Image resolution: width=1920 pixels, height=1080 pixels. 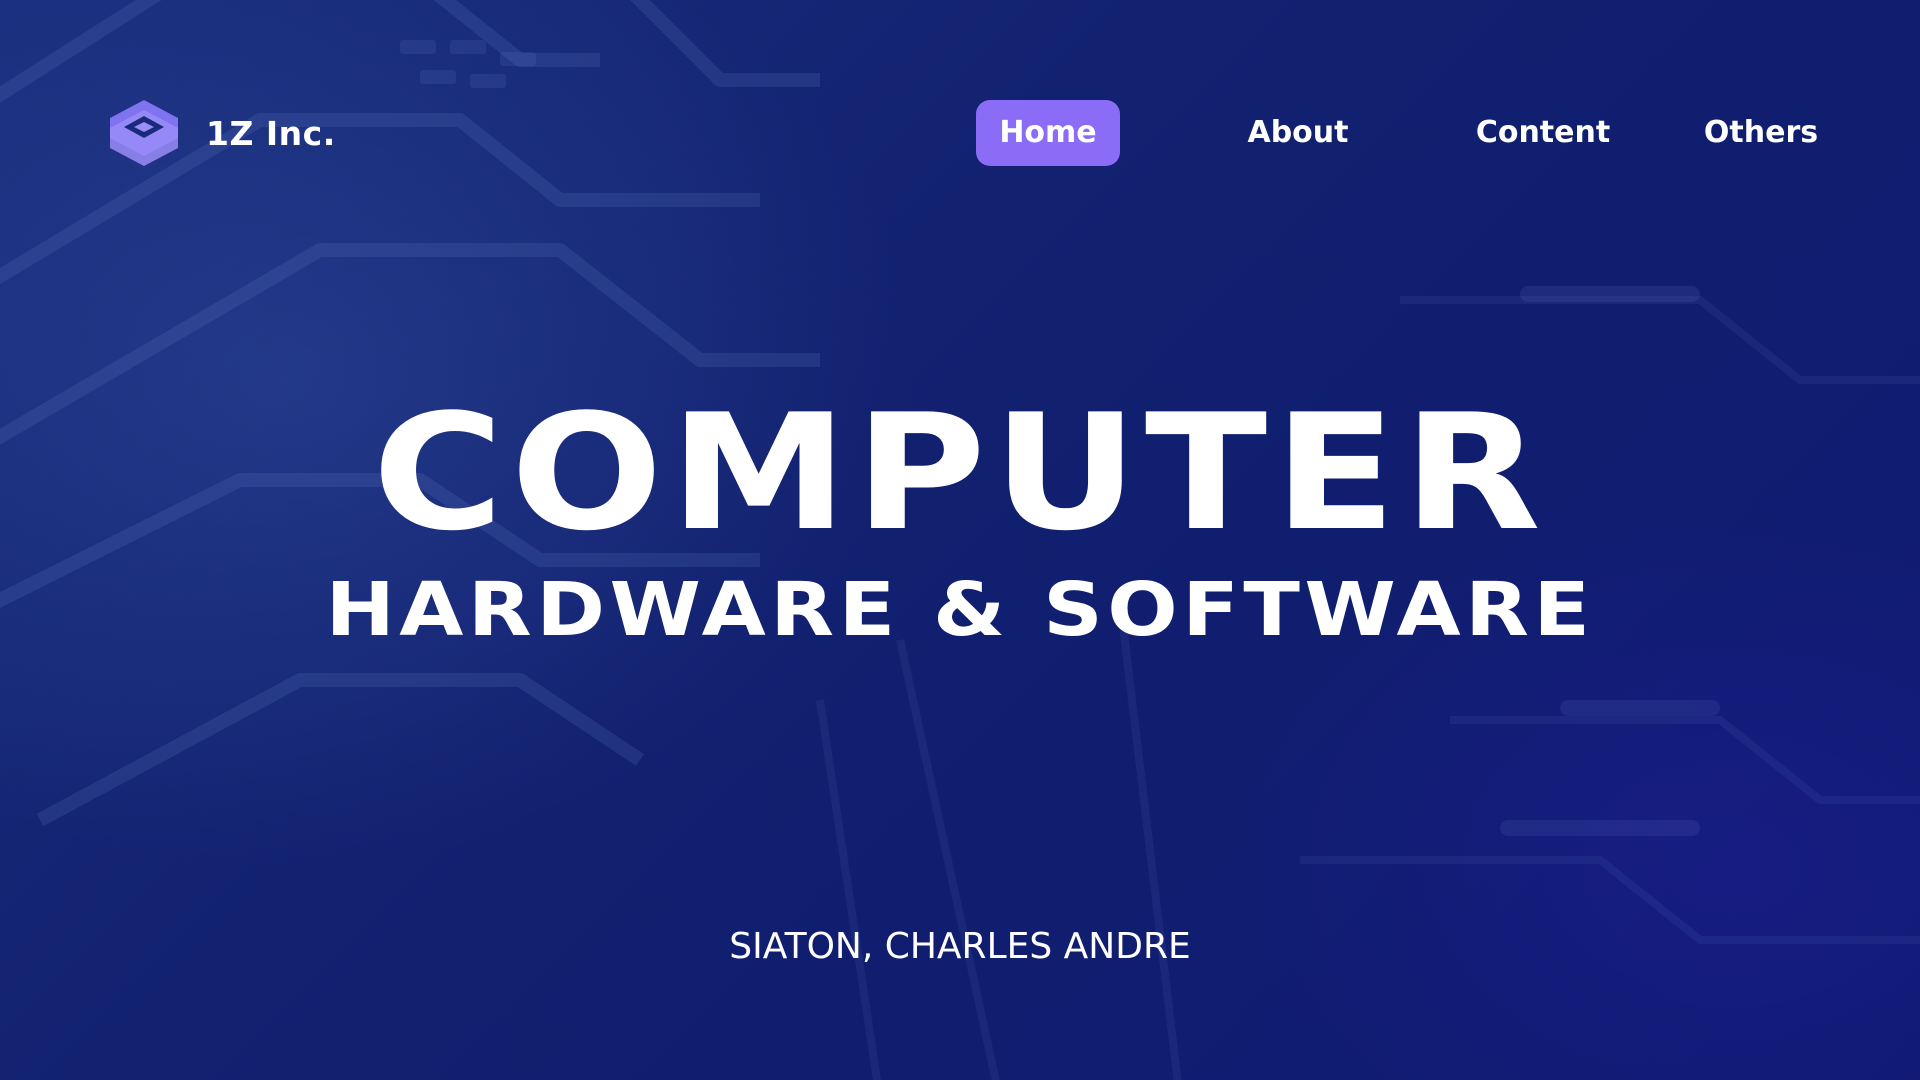 What do you see at coordinates (960, 946) in the screenshot?
I see `author-name: SIATON, CHARLES ANDRE` at bounding box center [960, 946].